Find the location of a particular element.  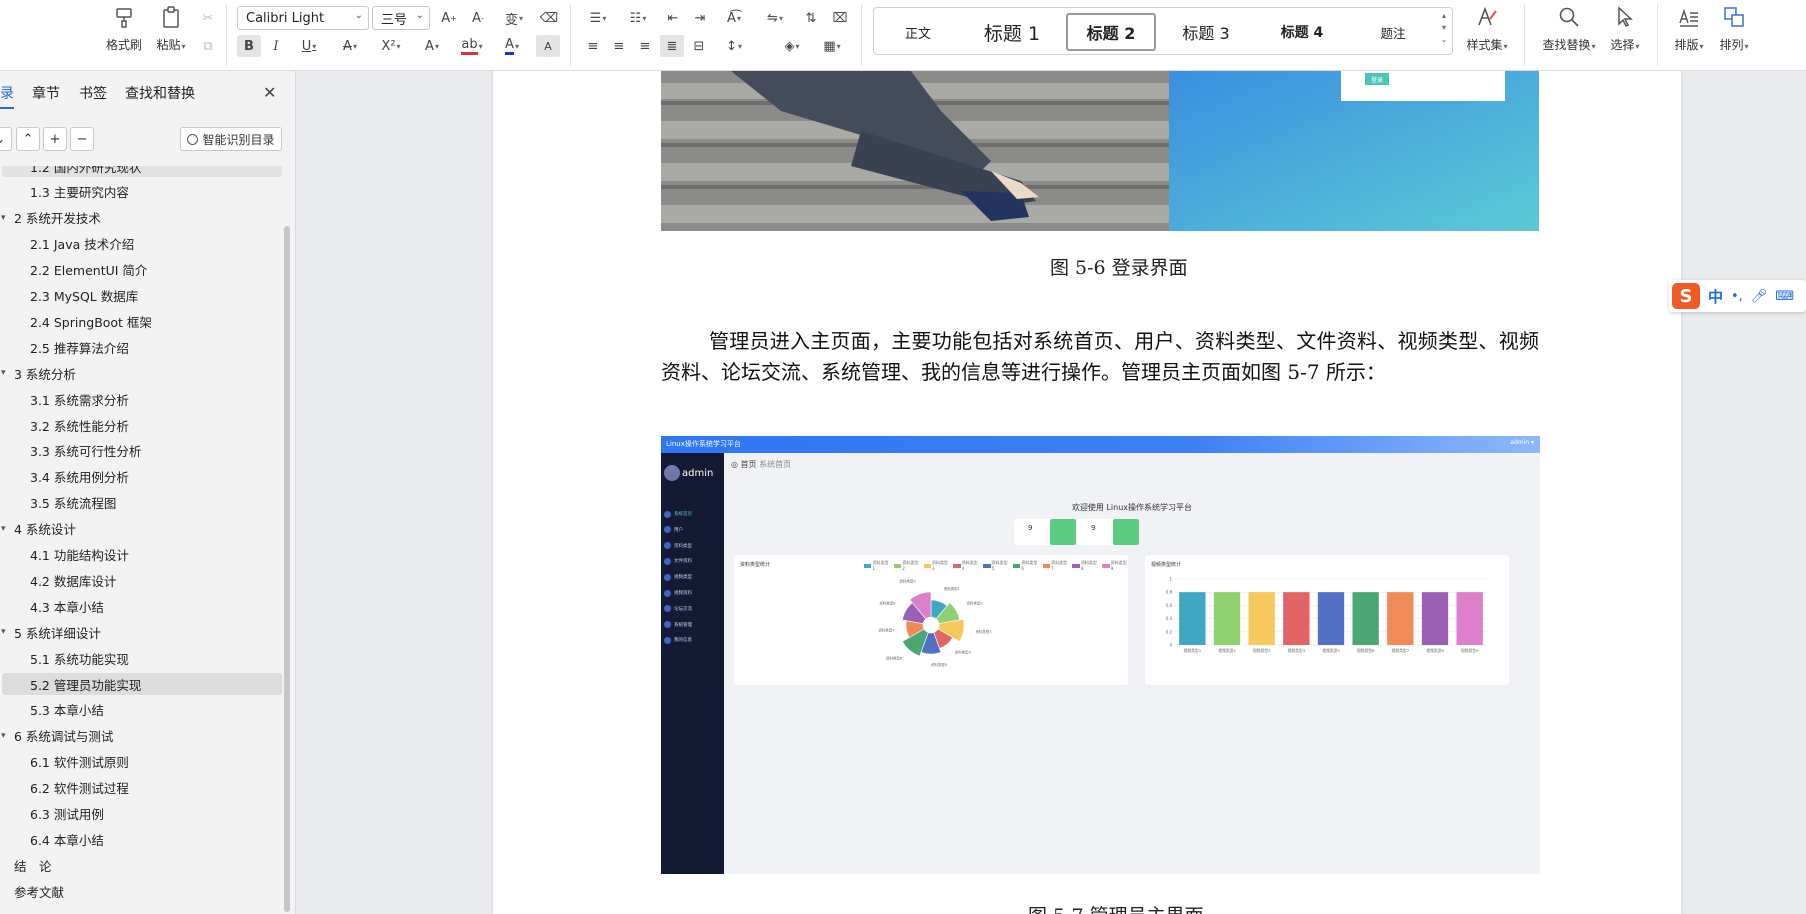

underline-icon: U ▾ is located at coordinates (309, 46).